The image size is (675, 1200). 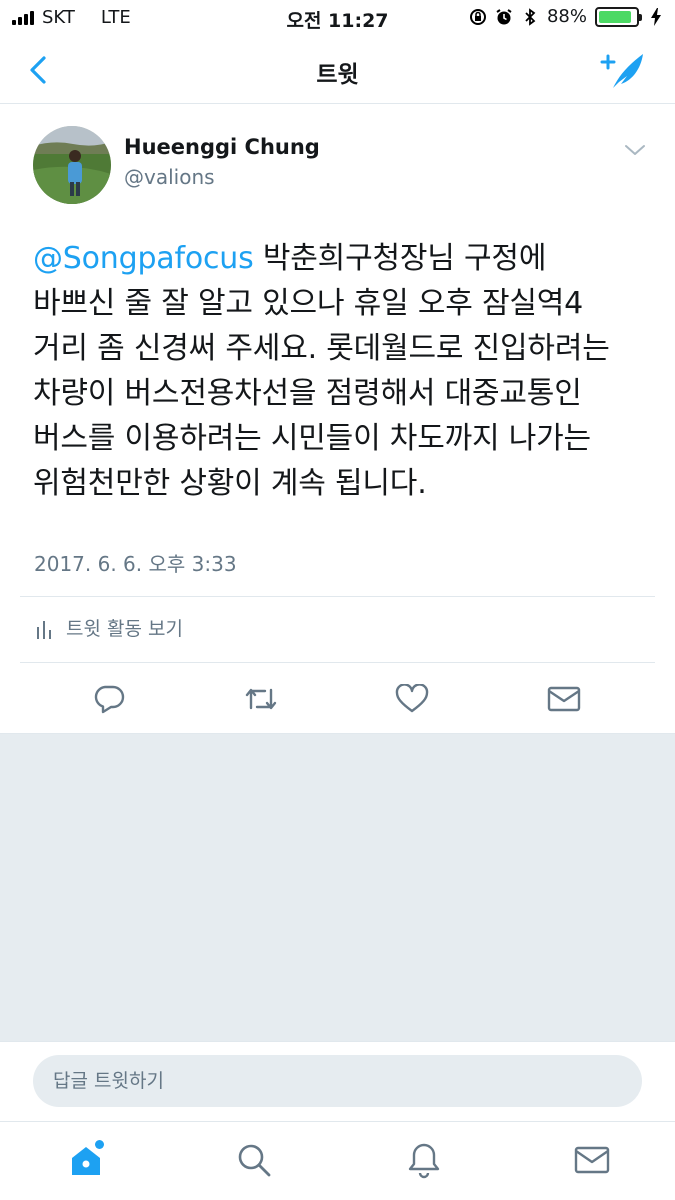 I want to click on tweet-line: @Songpafocus 박춘희구청장님 구정에, so click(x=340, y=258).